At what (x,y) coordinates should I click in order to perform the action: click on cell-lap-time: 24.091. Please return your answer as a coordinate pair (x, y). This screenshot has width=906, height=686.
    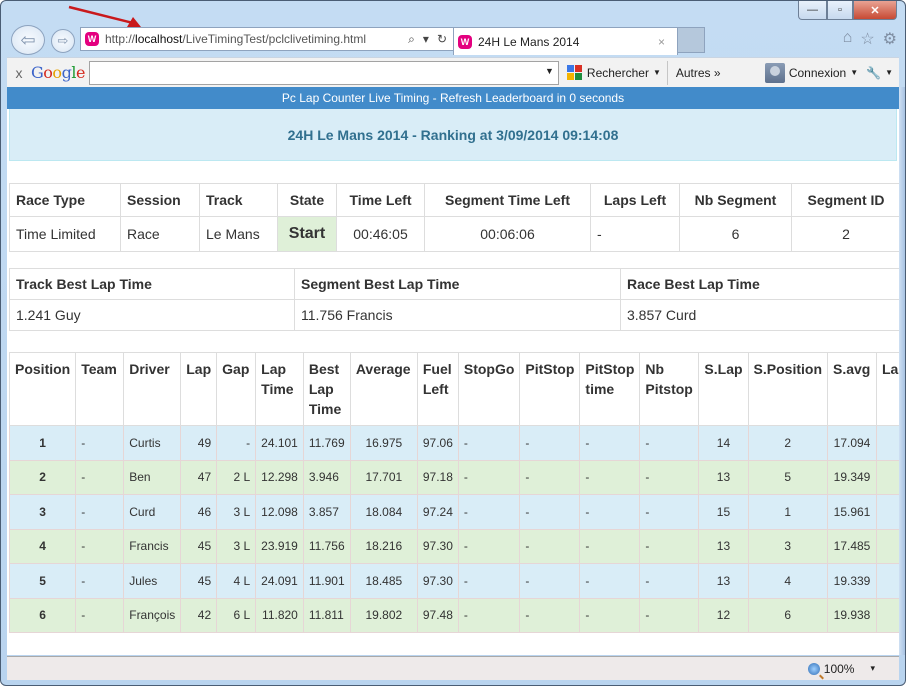
    Looking at the image, I should click on (279, 581).